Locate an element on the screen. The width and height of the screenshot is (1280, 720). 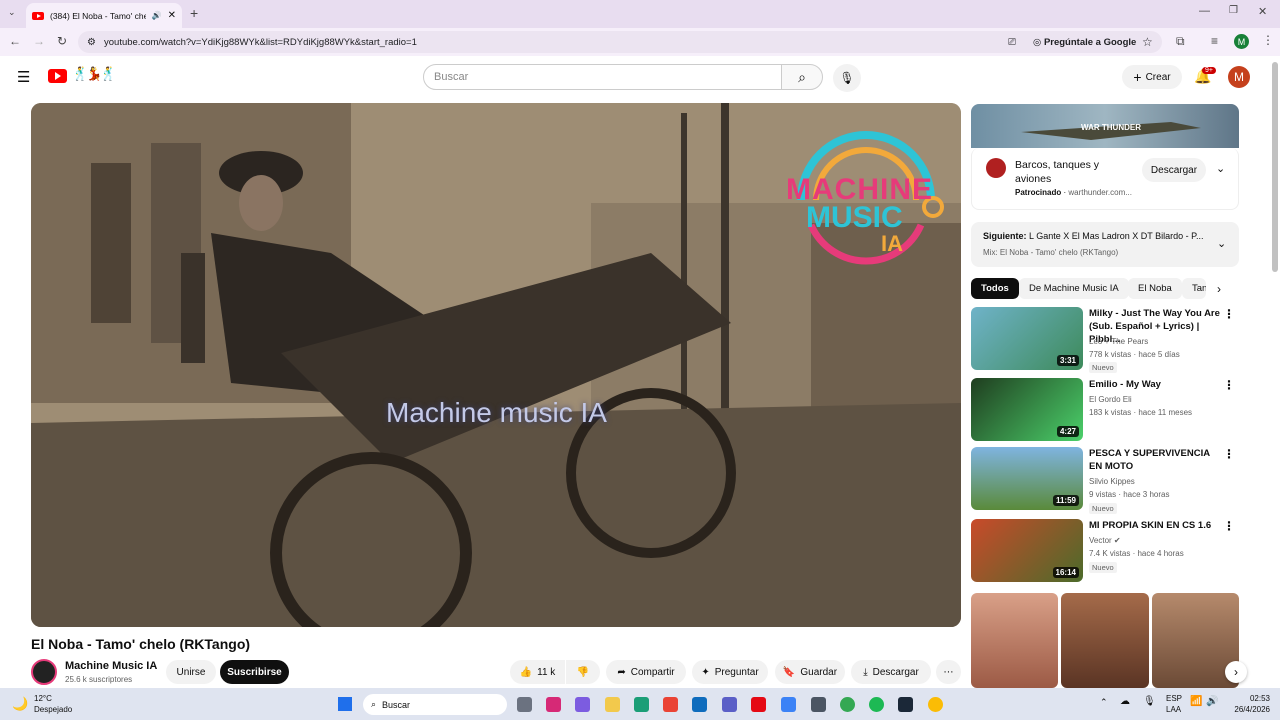
speaker-icon: 🔊 is located at coordinates (157, 15).